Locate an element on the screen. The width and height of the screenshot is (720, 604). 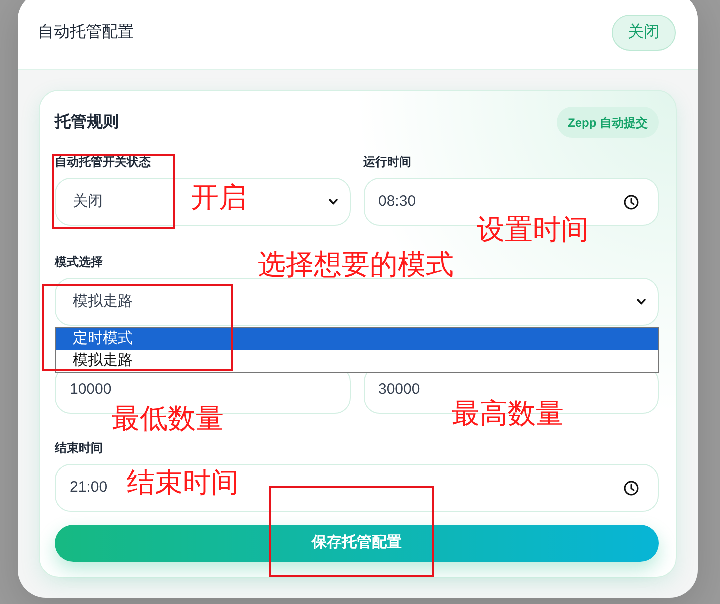
annotation-text: 选择想要的模式 is located at coordinates (356, 265).